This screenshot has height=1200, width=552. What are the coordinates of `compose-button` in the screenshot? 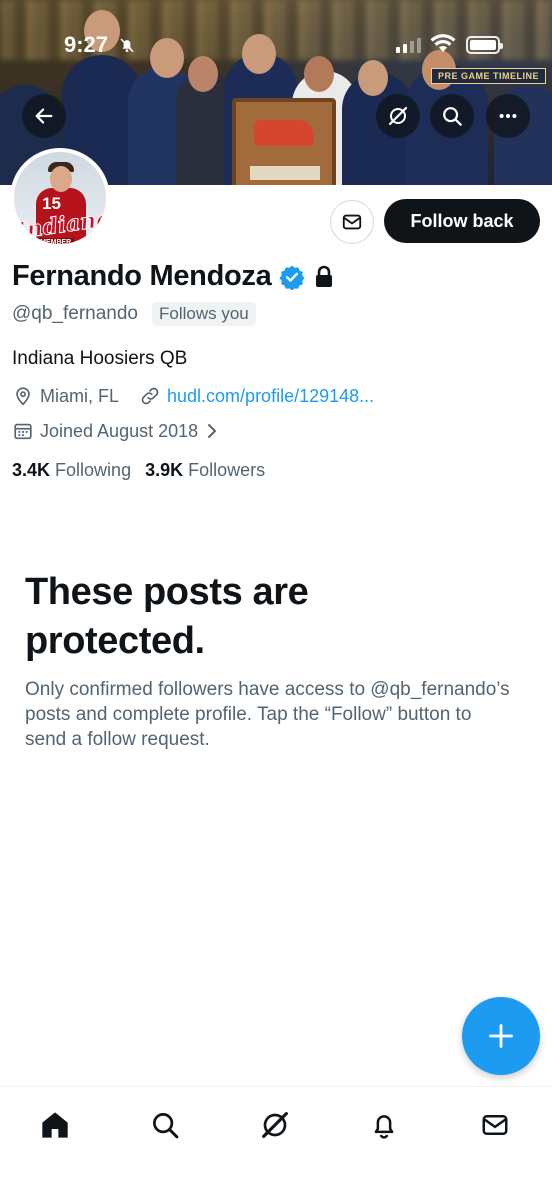 It's located at (501, 1036).